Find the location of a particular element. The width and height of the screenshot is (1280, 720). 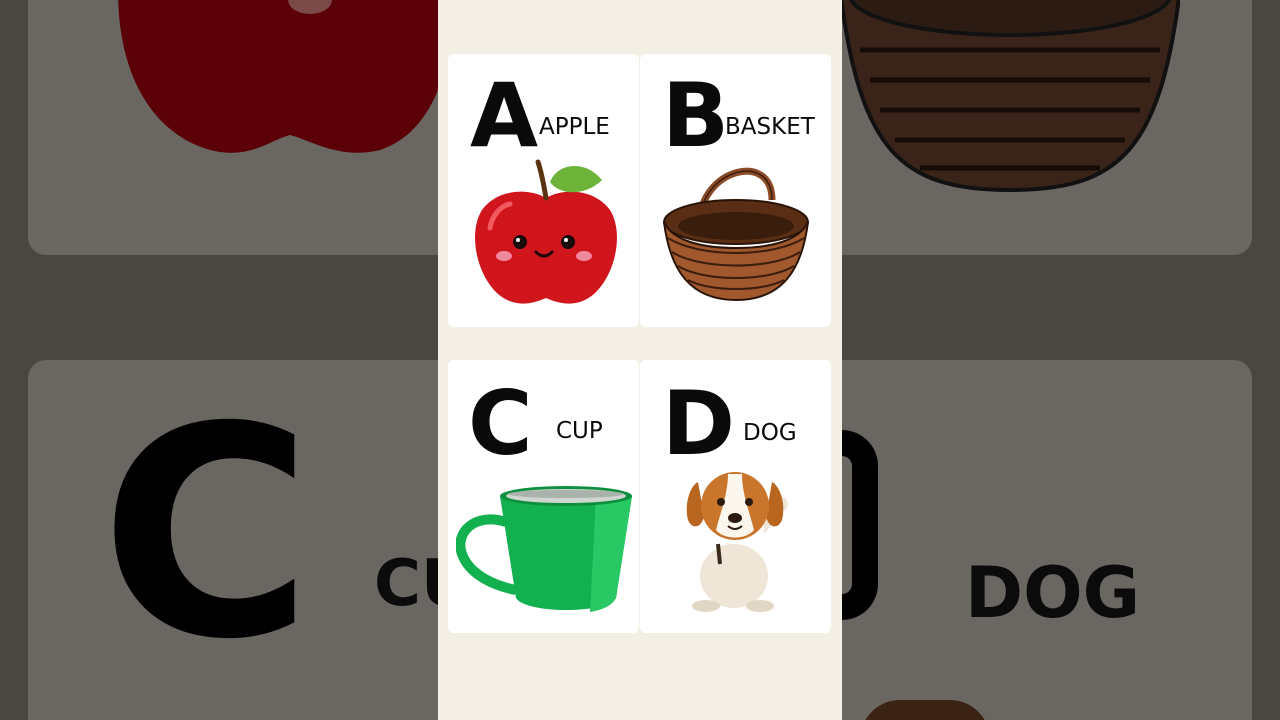

card-letter: B is located at coordinates (696, 115).